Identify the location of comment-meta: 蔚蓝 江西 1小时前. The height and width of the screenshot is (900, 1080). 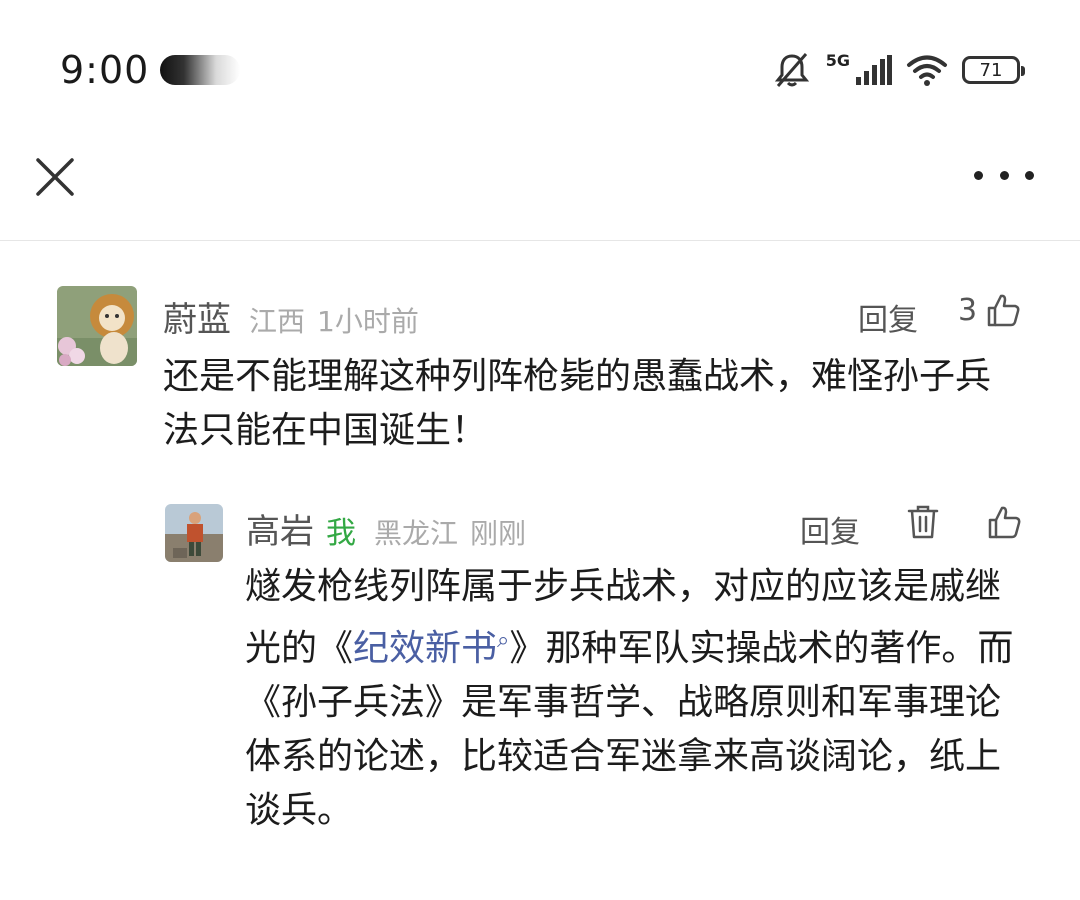
(291, 316).